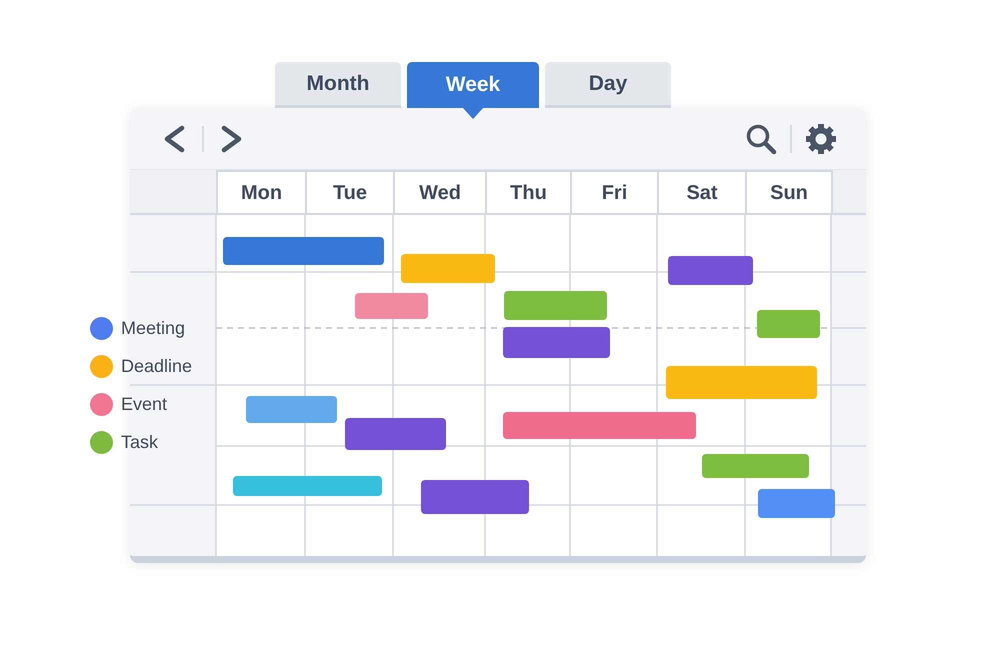  Describe the element at coordinates (608, 85) in the screenshot. I see `tab: Day` at that location.